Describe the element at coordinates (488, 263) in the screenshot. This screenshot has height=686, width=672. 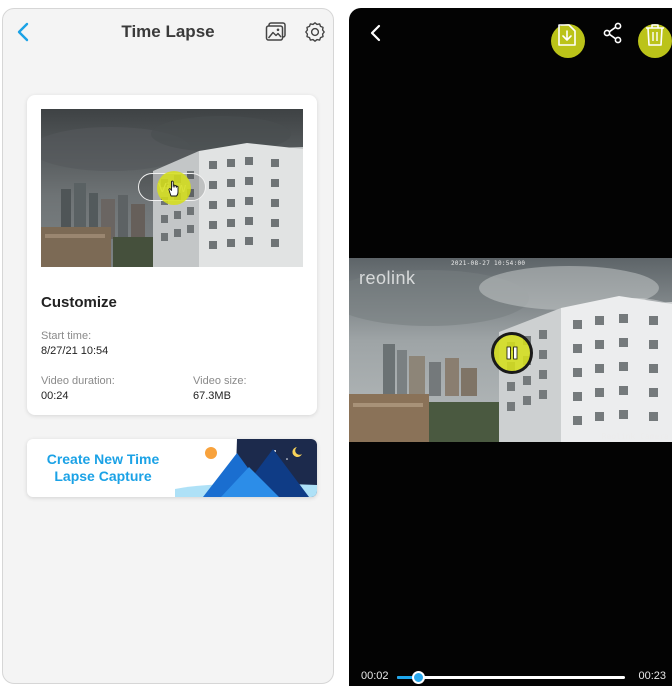
I see `video-timestamp: 2021-08-27 10:54:00` at that location.